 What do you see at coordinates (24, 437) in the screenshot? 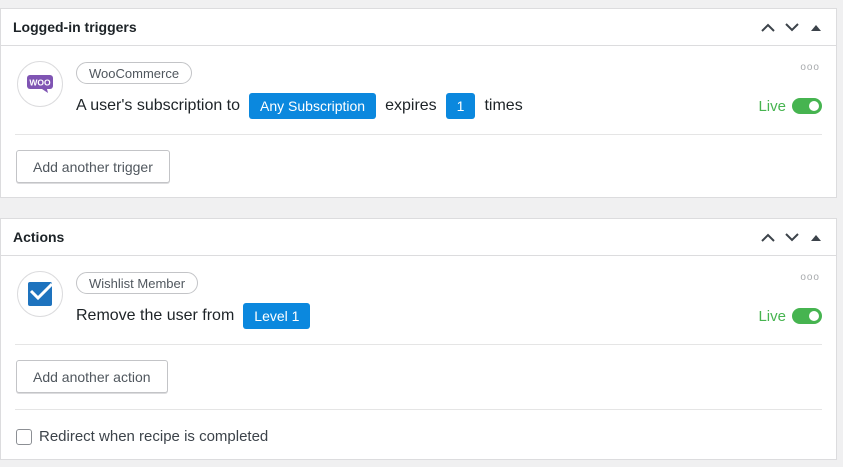
I see `redirect-checkbox` at bounding box center [24, 437].